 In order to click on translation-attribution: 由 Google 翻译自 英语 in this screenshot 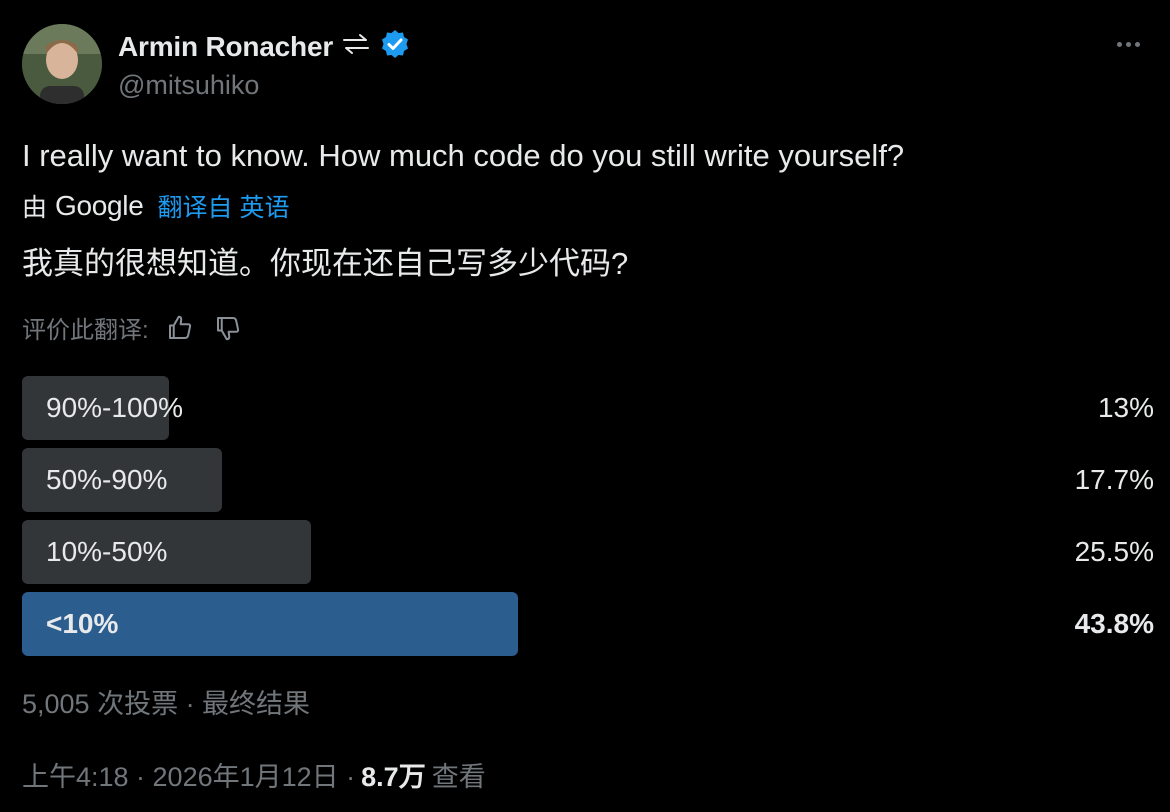, I will do `click(155, 206)`.